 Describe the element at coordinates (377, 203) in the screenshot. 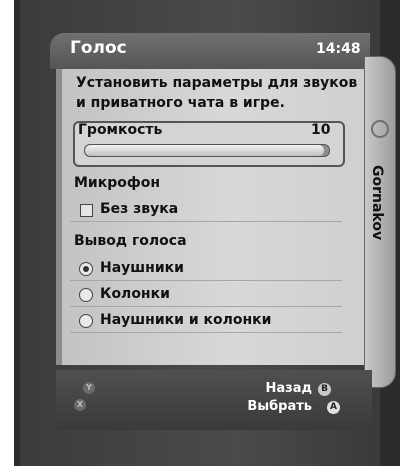

I see `side-tab-label: Gornakov` at that location.